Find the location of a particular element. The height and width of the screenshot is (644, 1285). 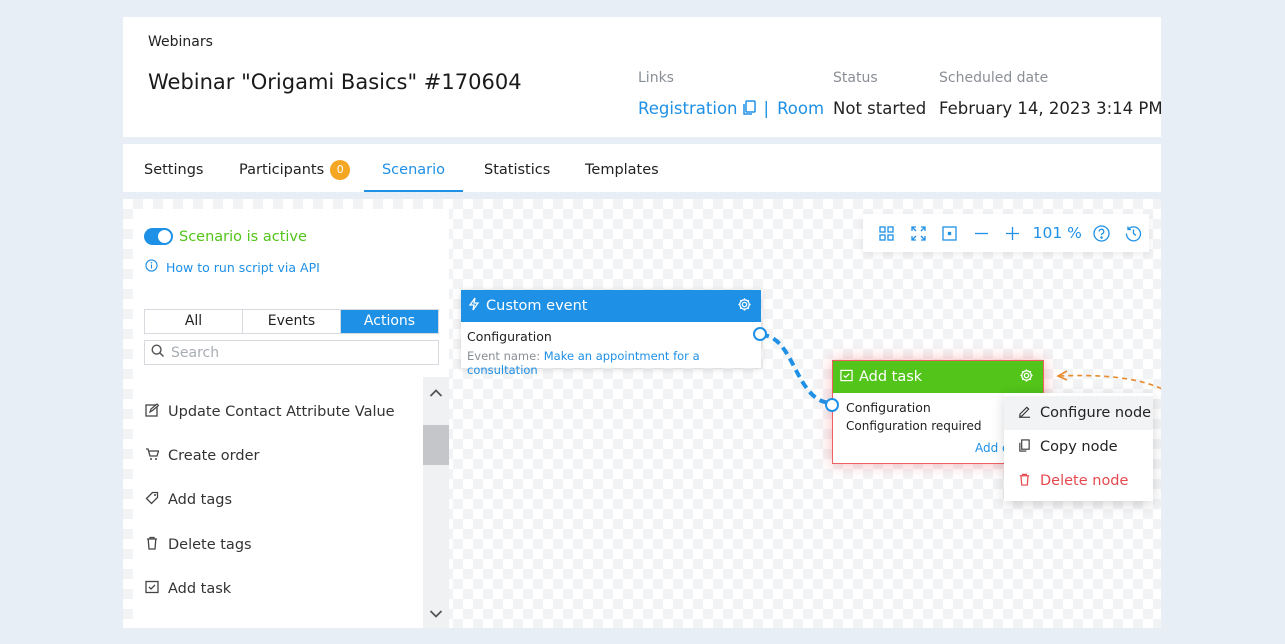

tab-statistics: Statistics is located at coordinates (517, 168).